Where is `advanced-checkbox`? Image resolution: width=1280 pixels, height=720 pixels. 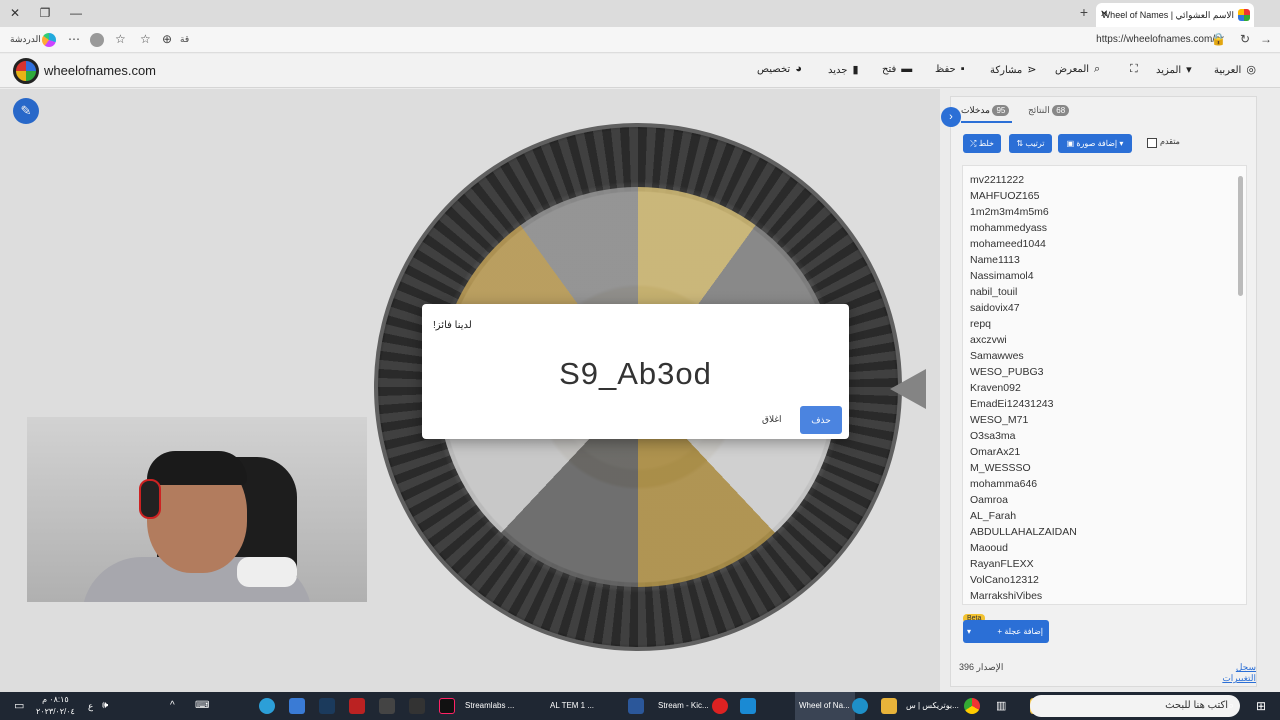 advanced-checkbox is located at coordinates (1152, 143).